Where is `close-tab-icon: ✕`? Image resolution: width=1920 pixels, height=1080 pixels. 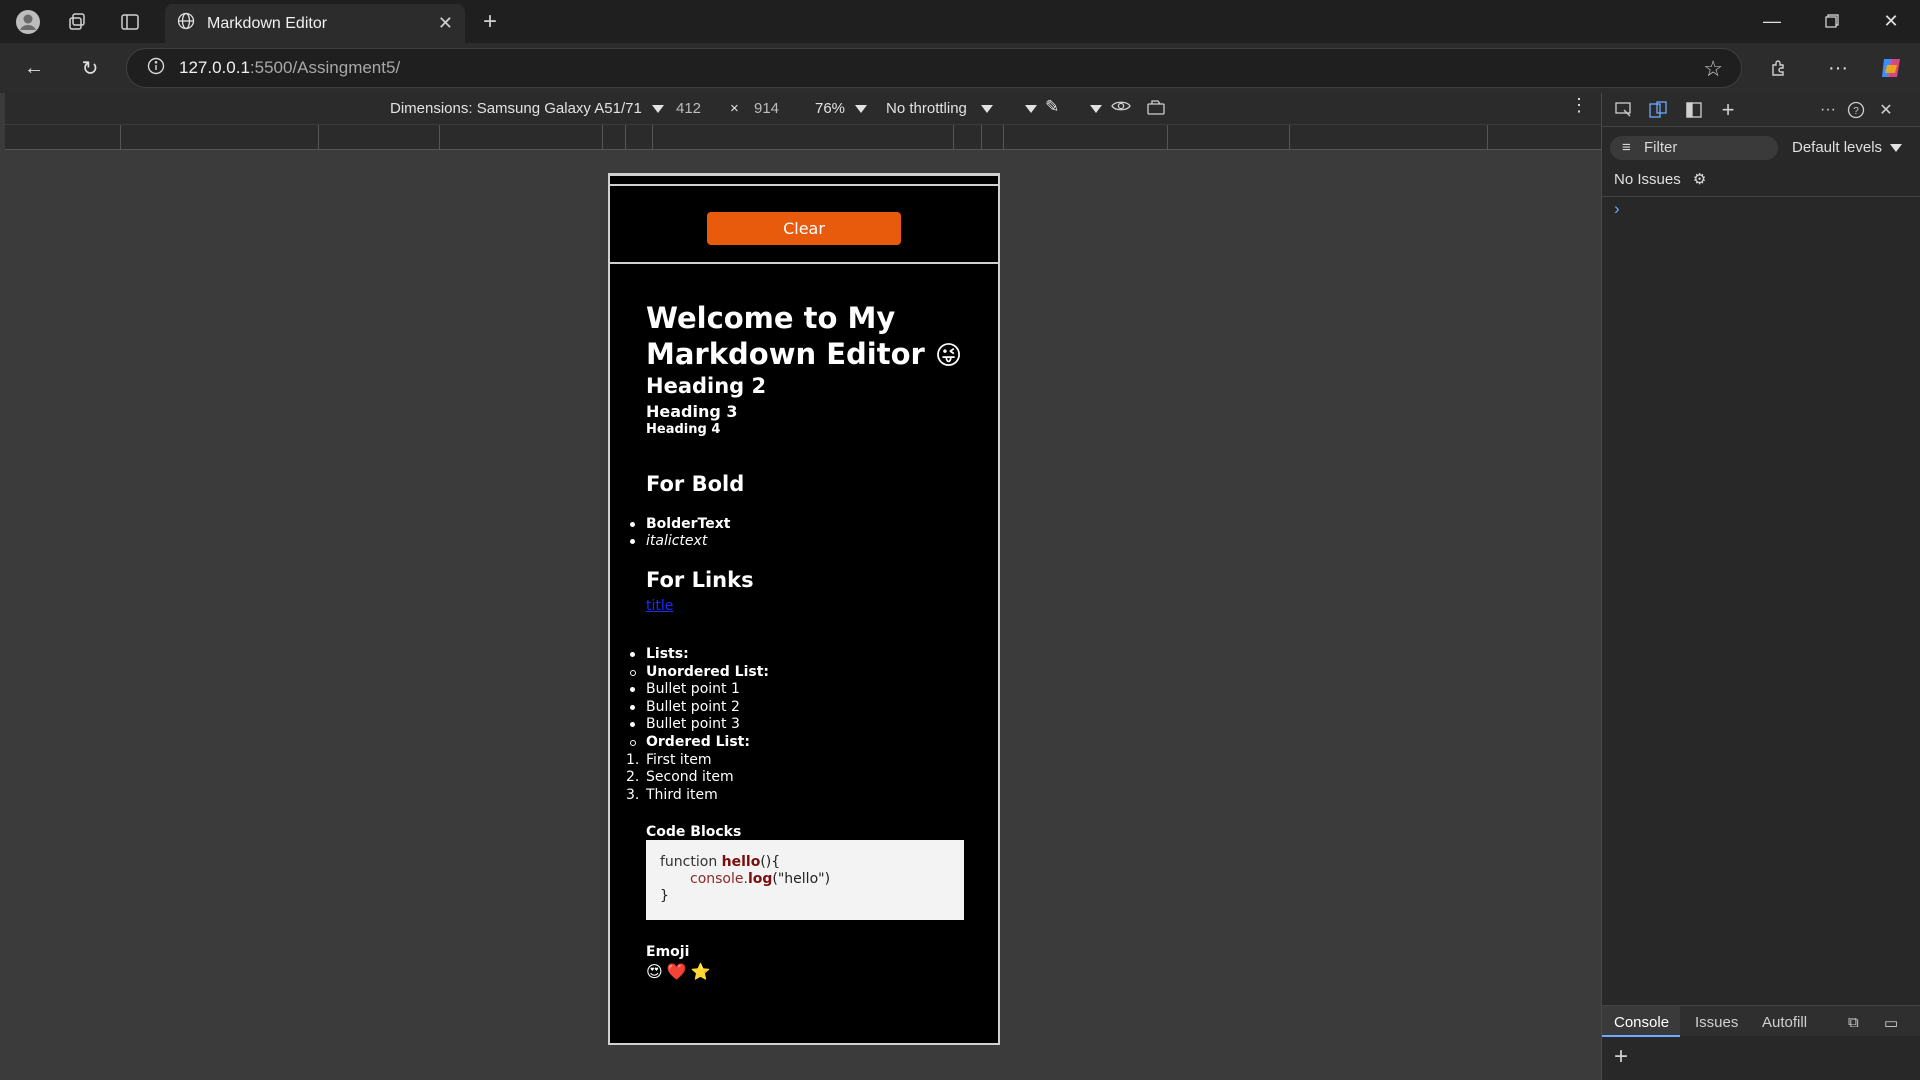 close-tab-icon: ✕ is located at coordinates (445, 23).